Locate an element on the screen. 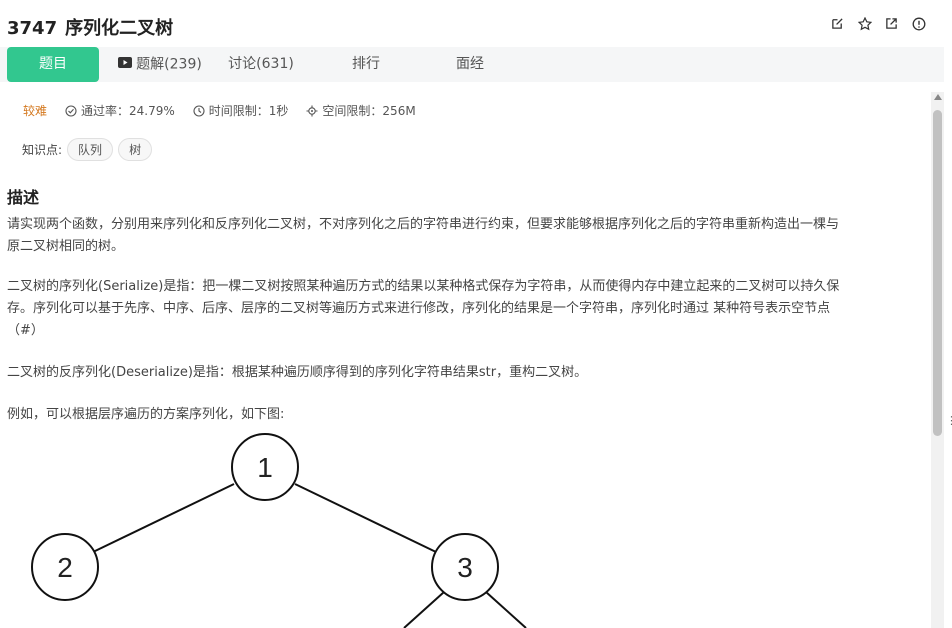 The width and height of the screenshot is (952, 628). problem-header: 3747 序列化二叉树 is located at coordinates (476, 23).